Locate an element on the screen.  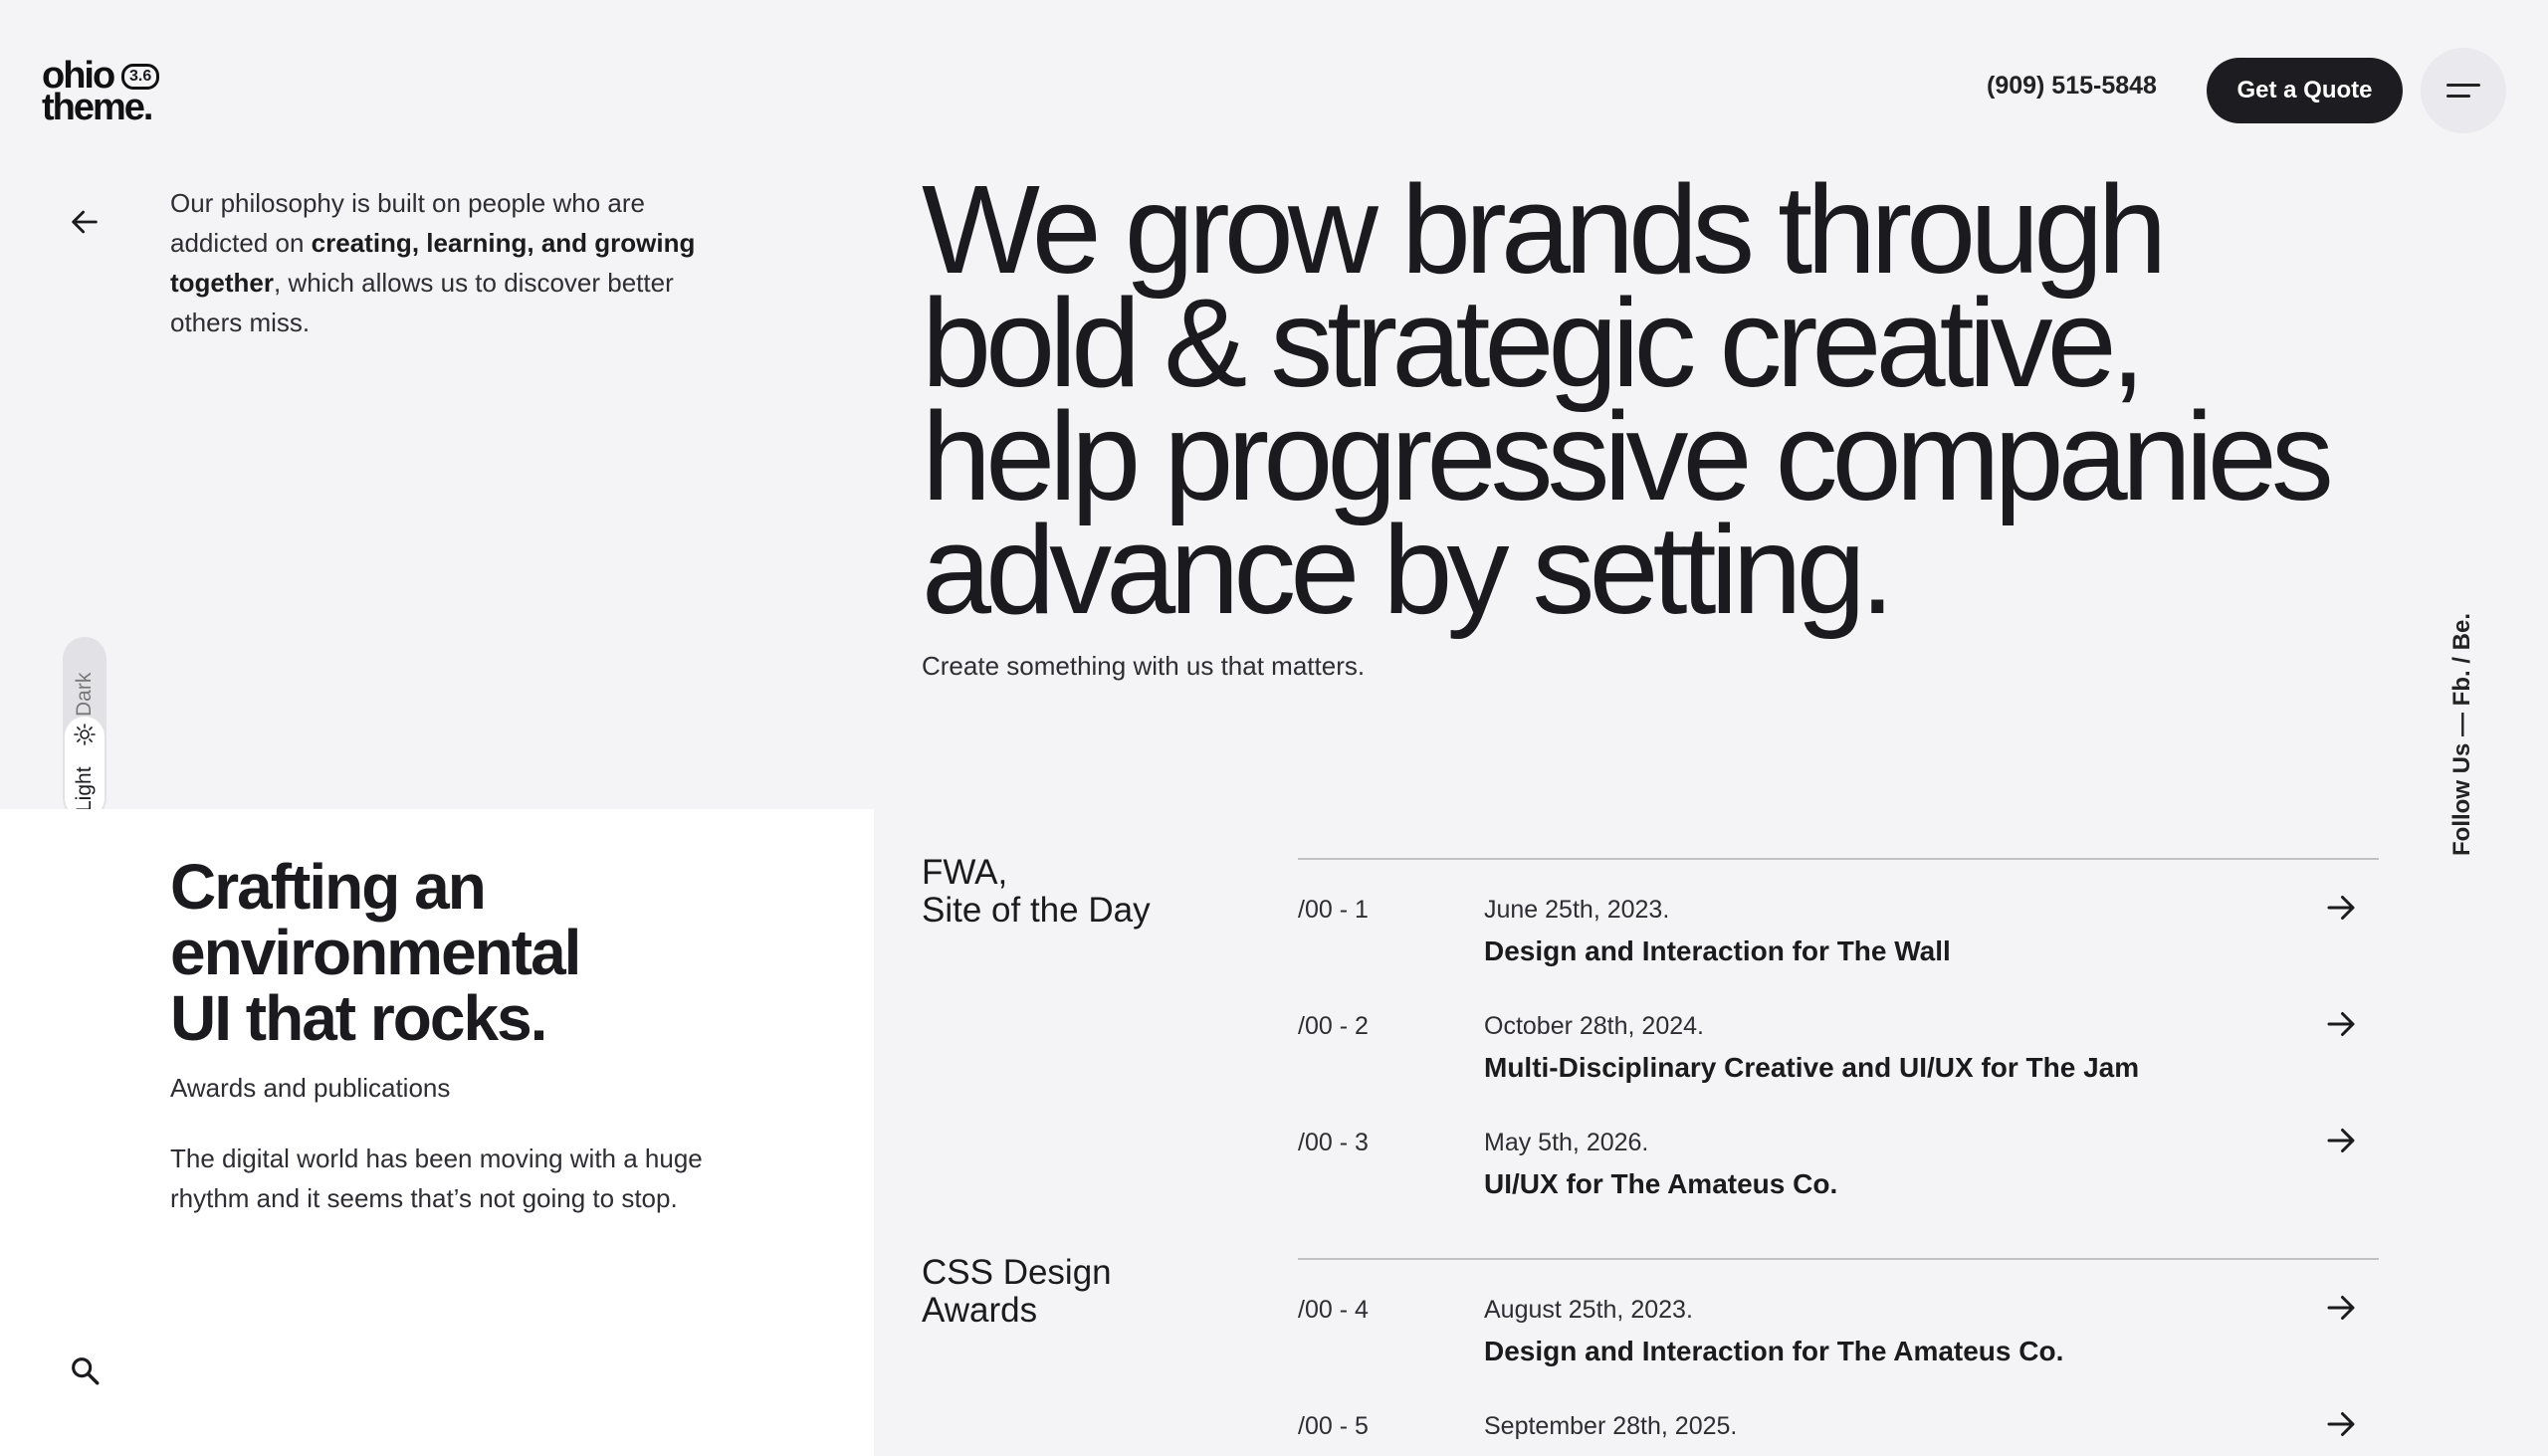
award-date: June 25th, 2023. is located at coordinates (1577, 910).